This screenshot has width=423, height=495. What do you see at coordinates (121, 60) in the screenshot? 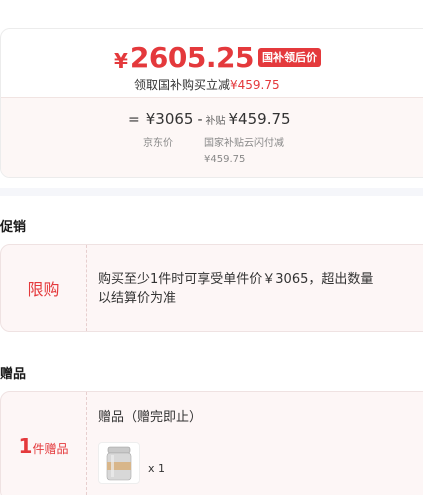
I see `currency-symbol: ¥` at bounding box center [121, 60].